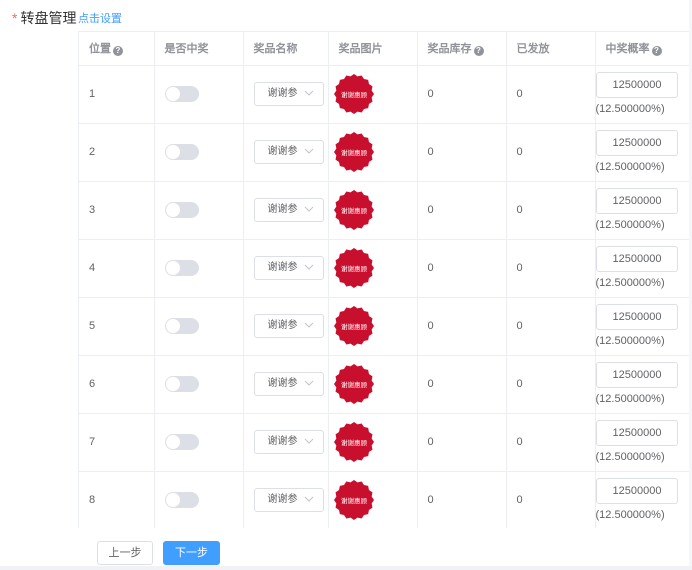  Describe the element at coordinates (92, 326) in the screenshot. I see `position-value: 5` at that location.